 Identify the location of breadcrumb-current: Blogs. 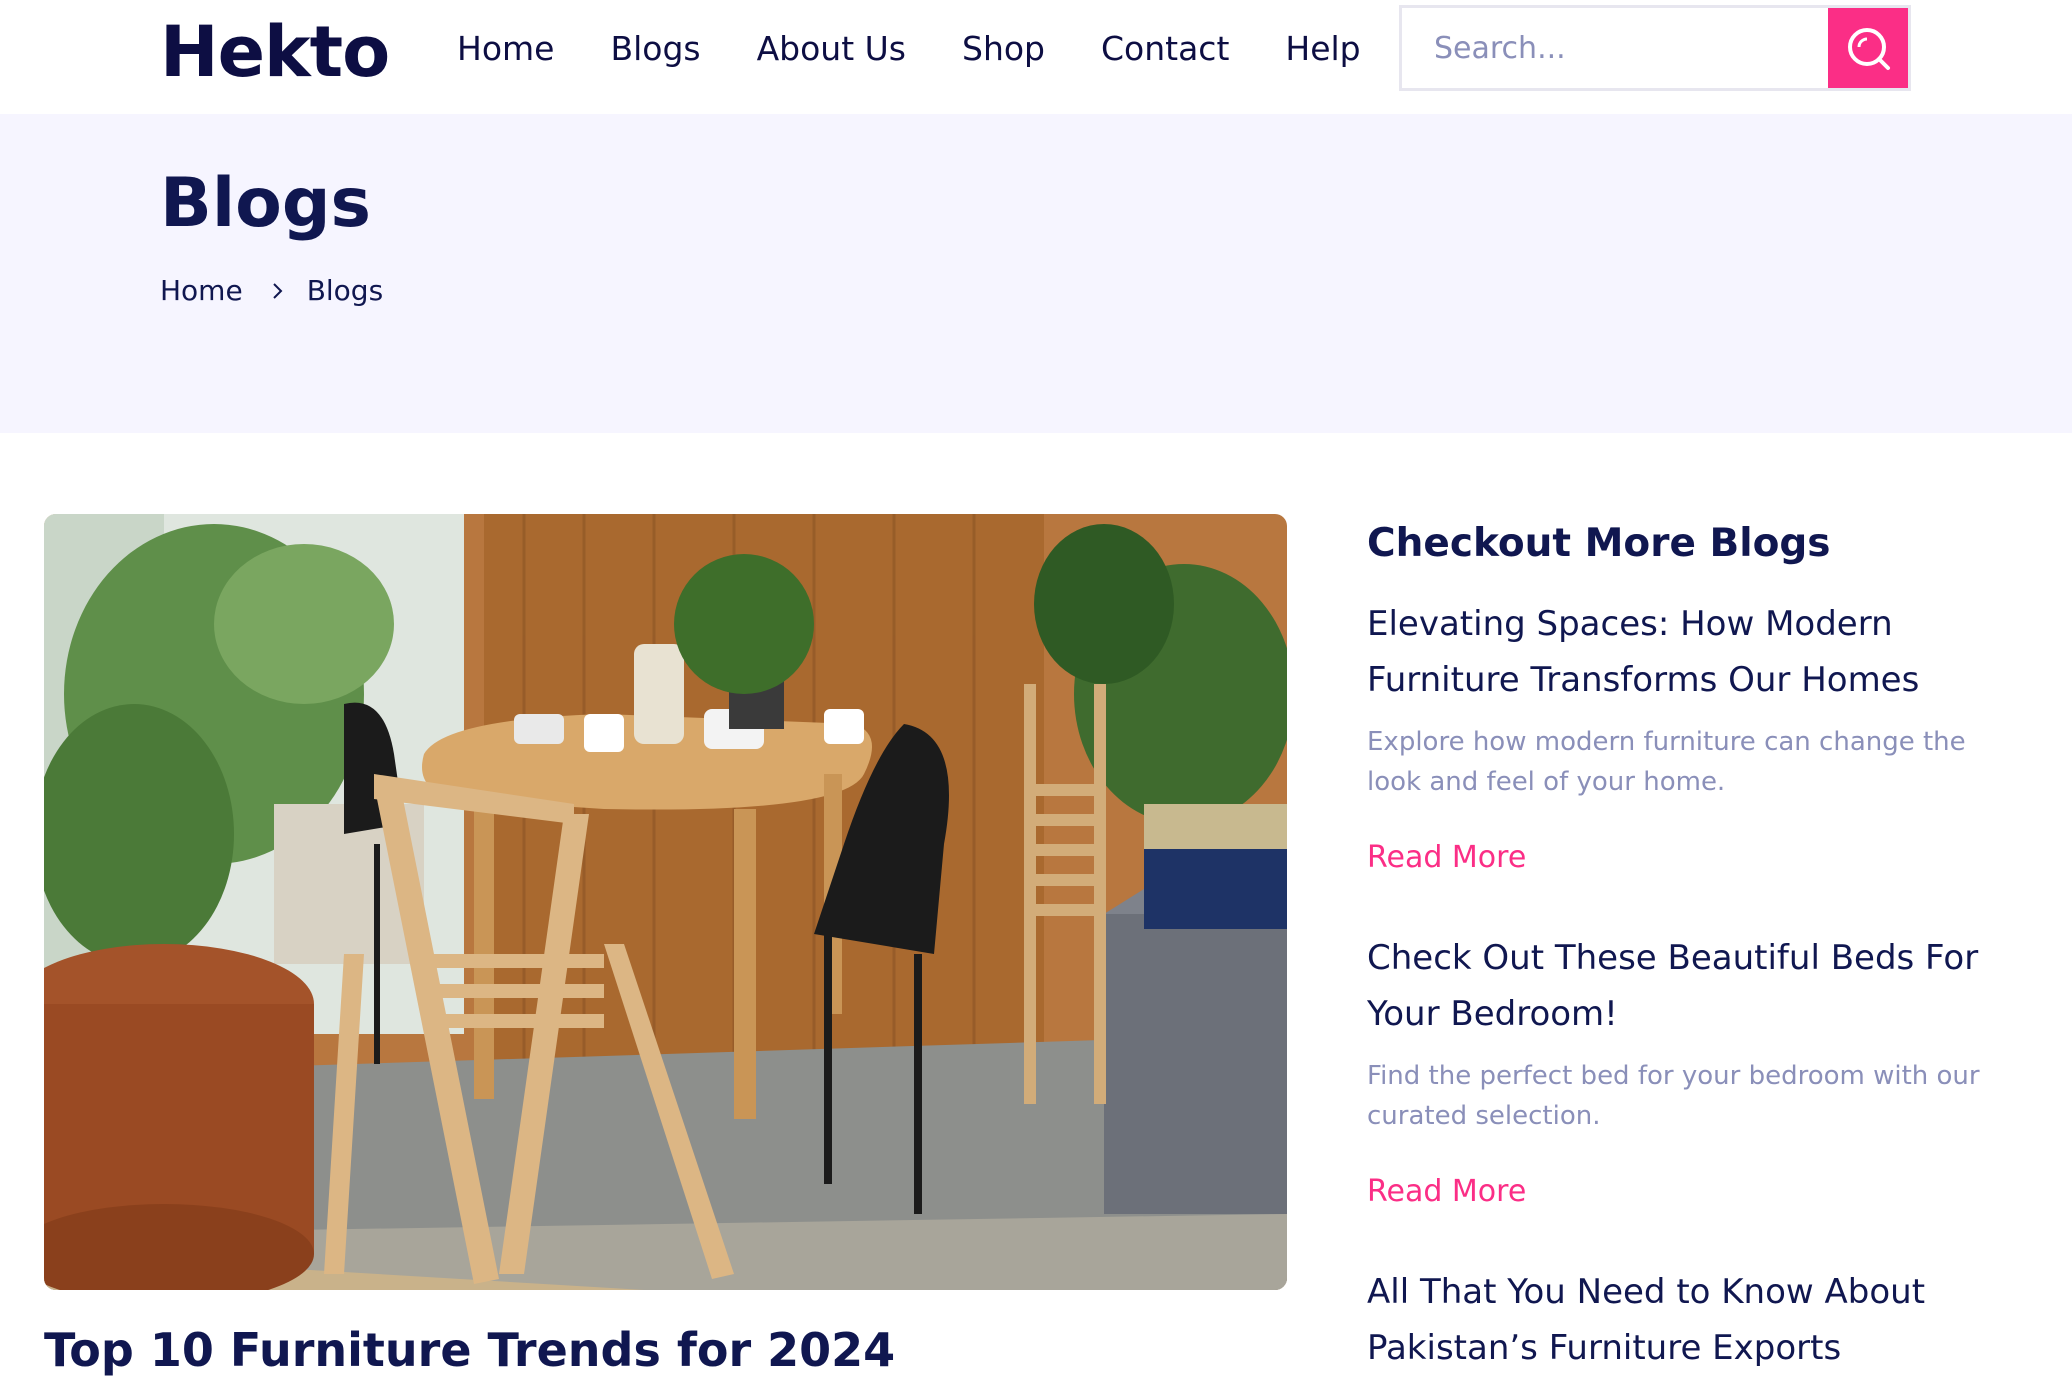
(345, 290).